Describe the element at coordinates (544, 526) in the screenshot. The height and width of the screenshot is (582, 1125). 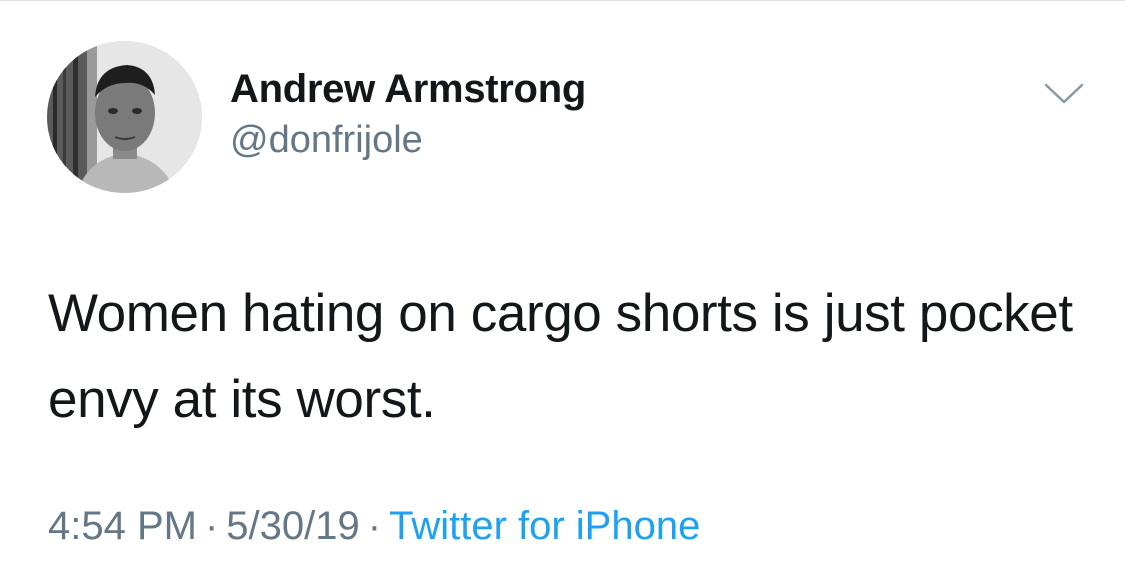
I see `tweet-source-link: Twitter for iPhone` at that location.